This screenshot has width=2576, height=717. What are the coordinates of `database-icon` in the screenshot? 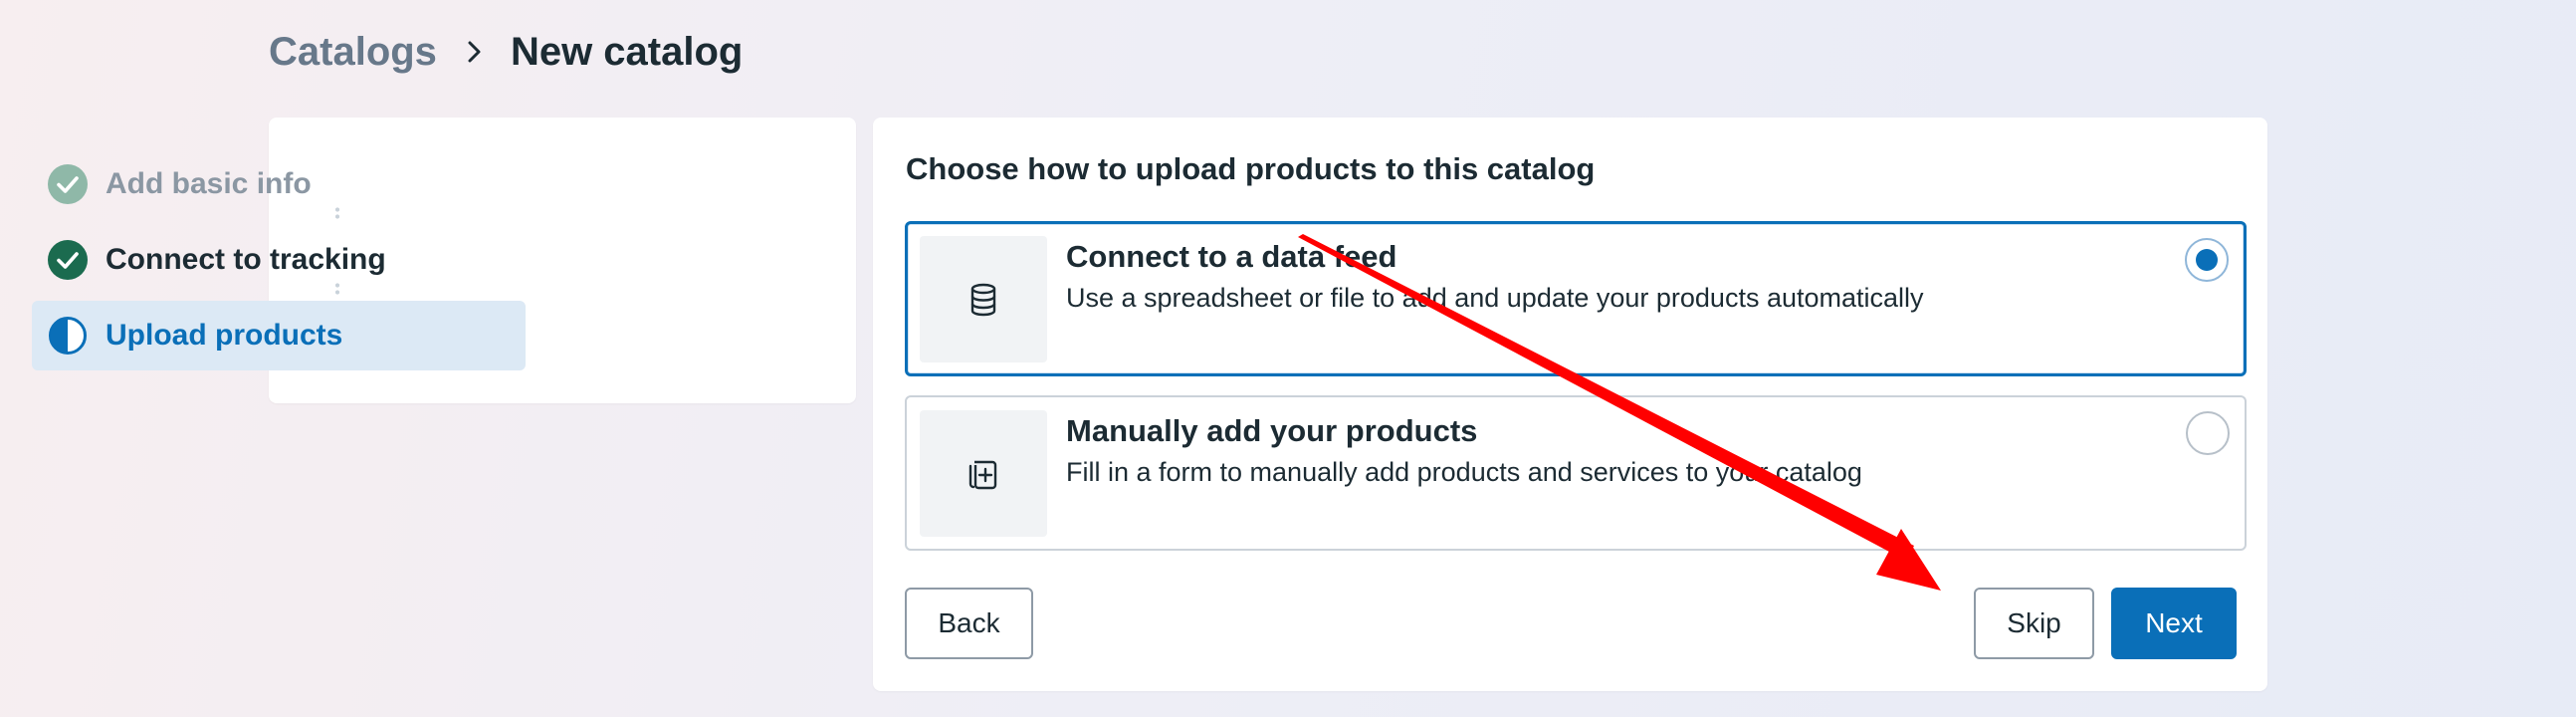 It's located at (983, 299).